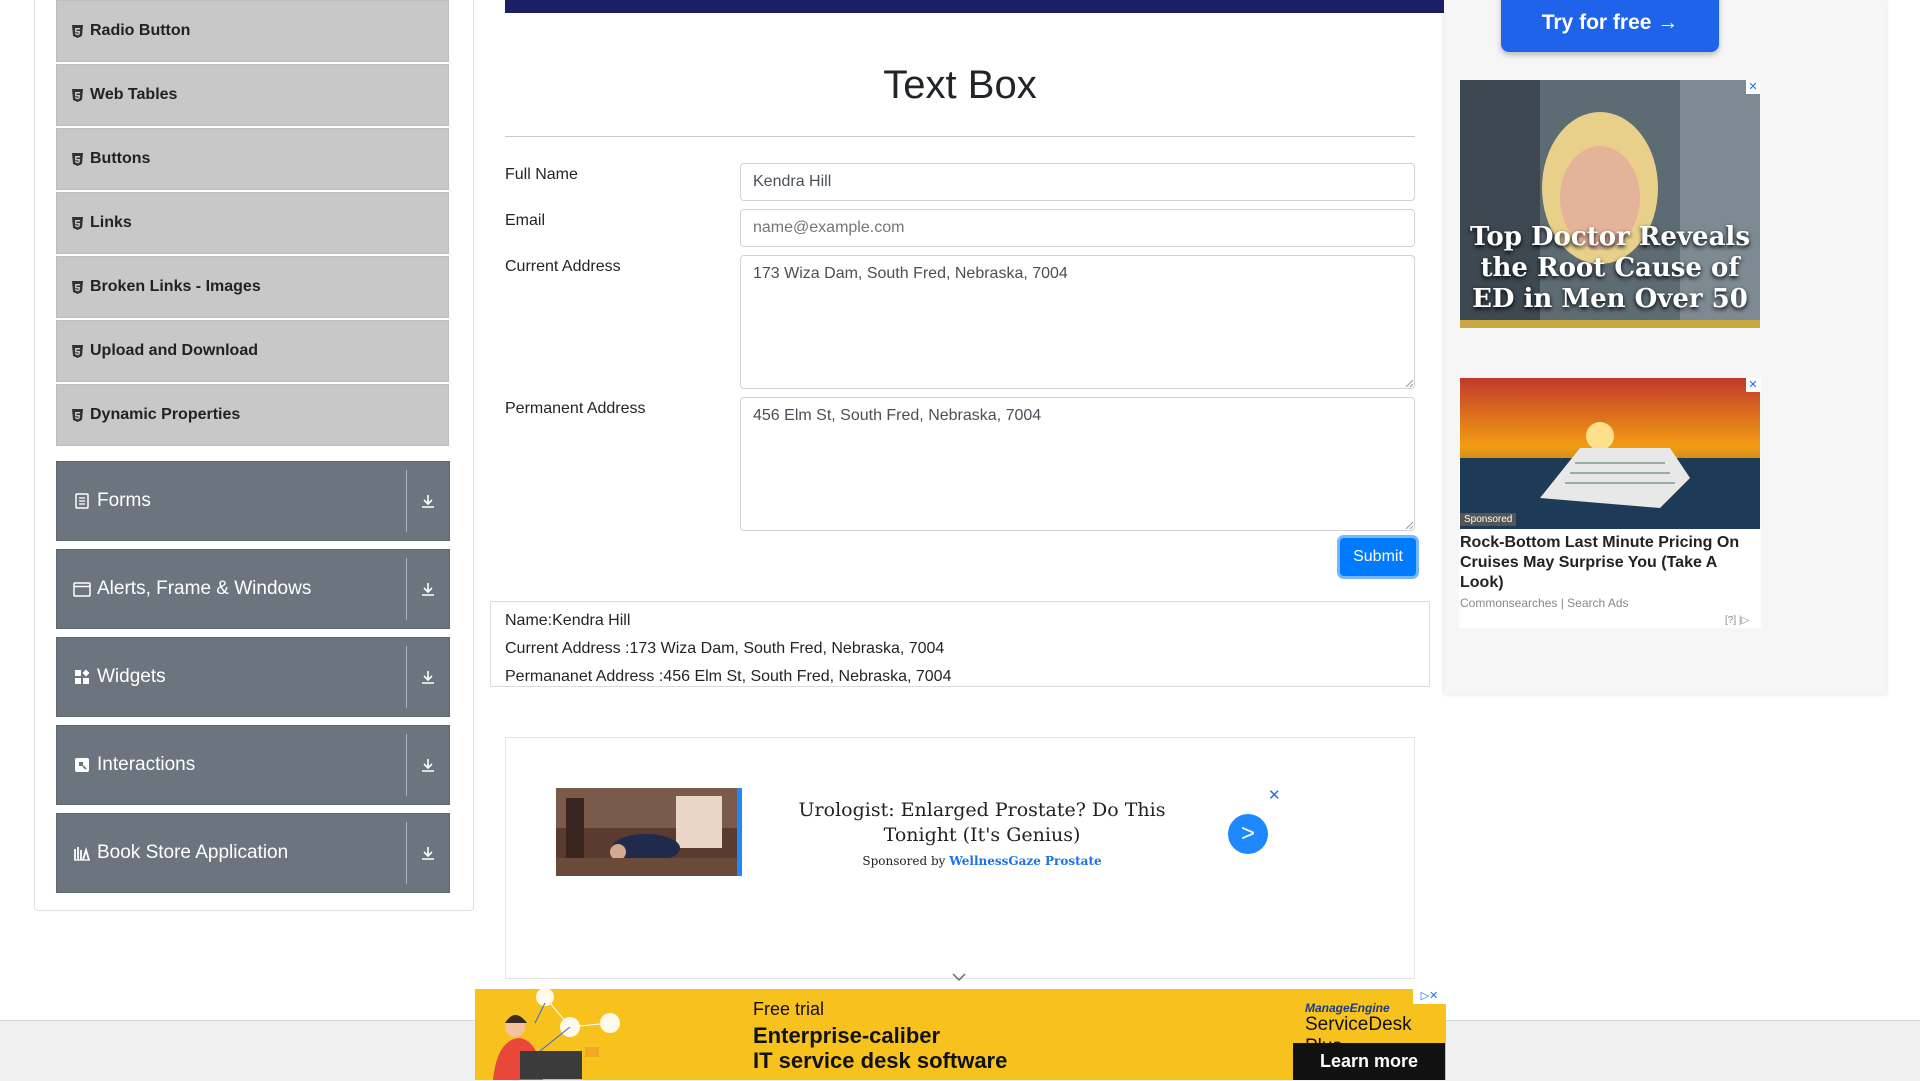 The image size is (1920, 1081). What do you see at coordinates (253, 501) in the screenshot?
I see `group-header-forms: Forms` at bounding box center [253, 501].